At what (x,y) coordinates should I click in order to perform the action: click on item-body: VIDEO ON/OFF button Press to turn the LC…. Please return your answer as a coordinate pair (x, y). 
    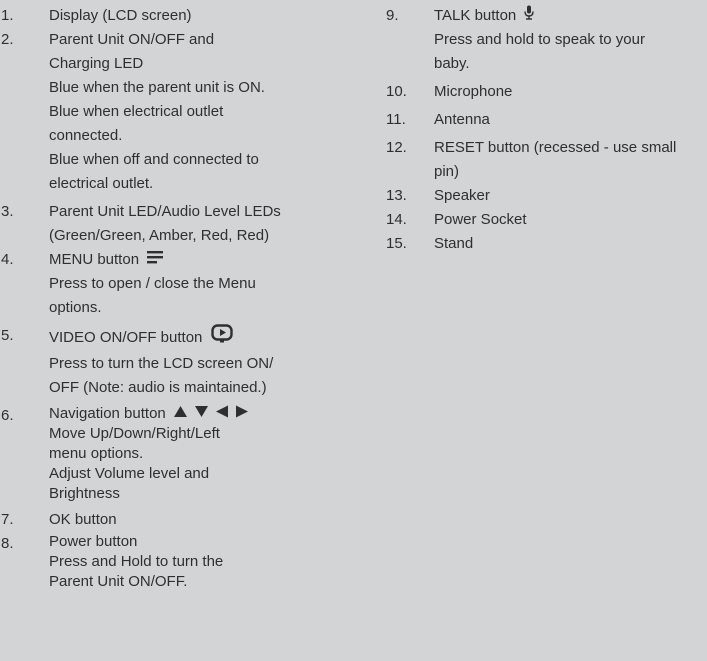
    Looking at the image, I should click on (194, 362).